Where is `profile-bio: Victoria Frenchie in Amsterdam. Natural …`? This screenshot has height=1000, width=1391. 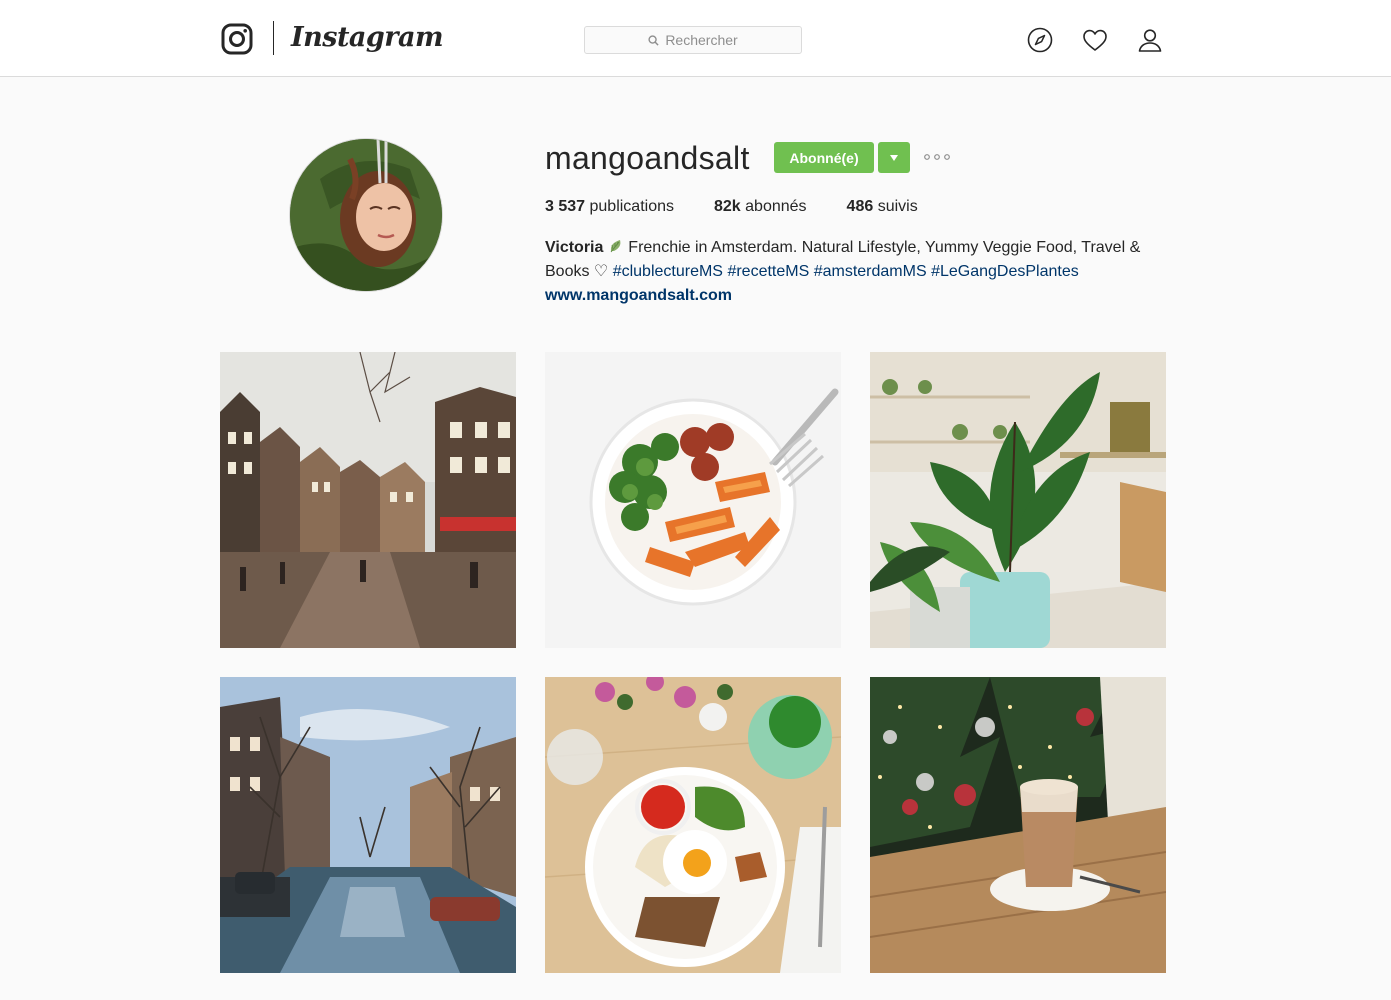
profile-bio: Victoria Frenchie in Amsterdam. Natural … is located at coordinates (855, 272).